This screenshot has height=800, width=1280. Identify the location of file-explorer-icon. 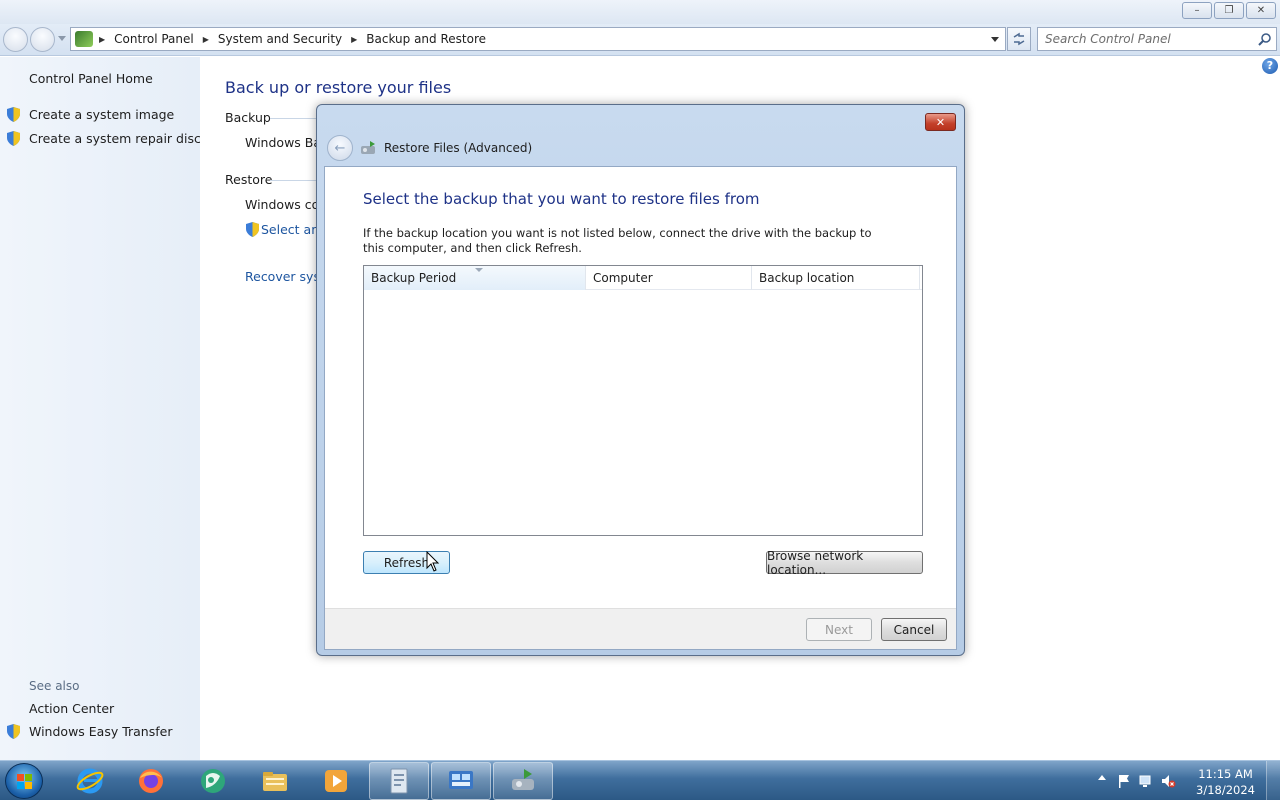
(275, 781).